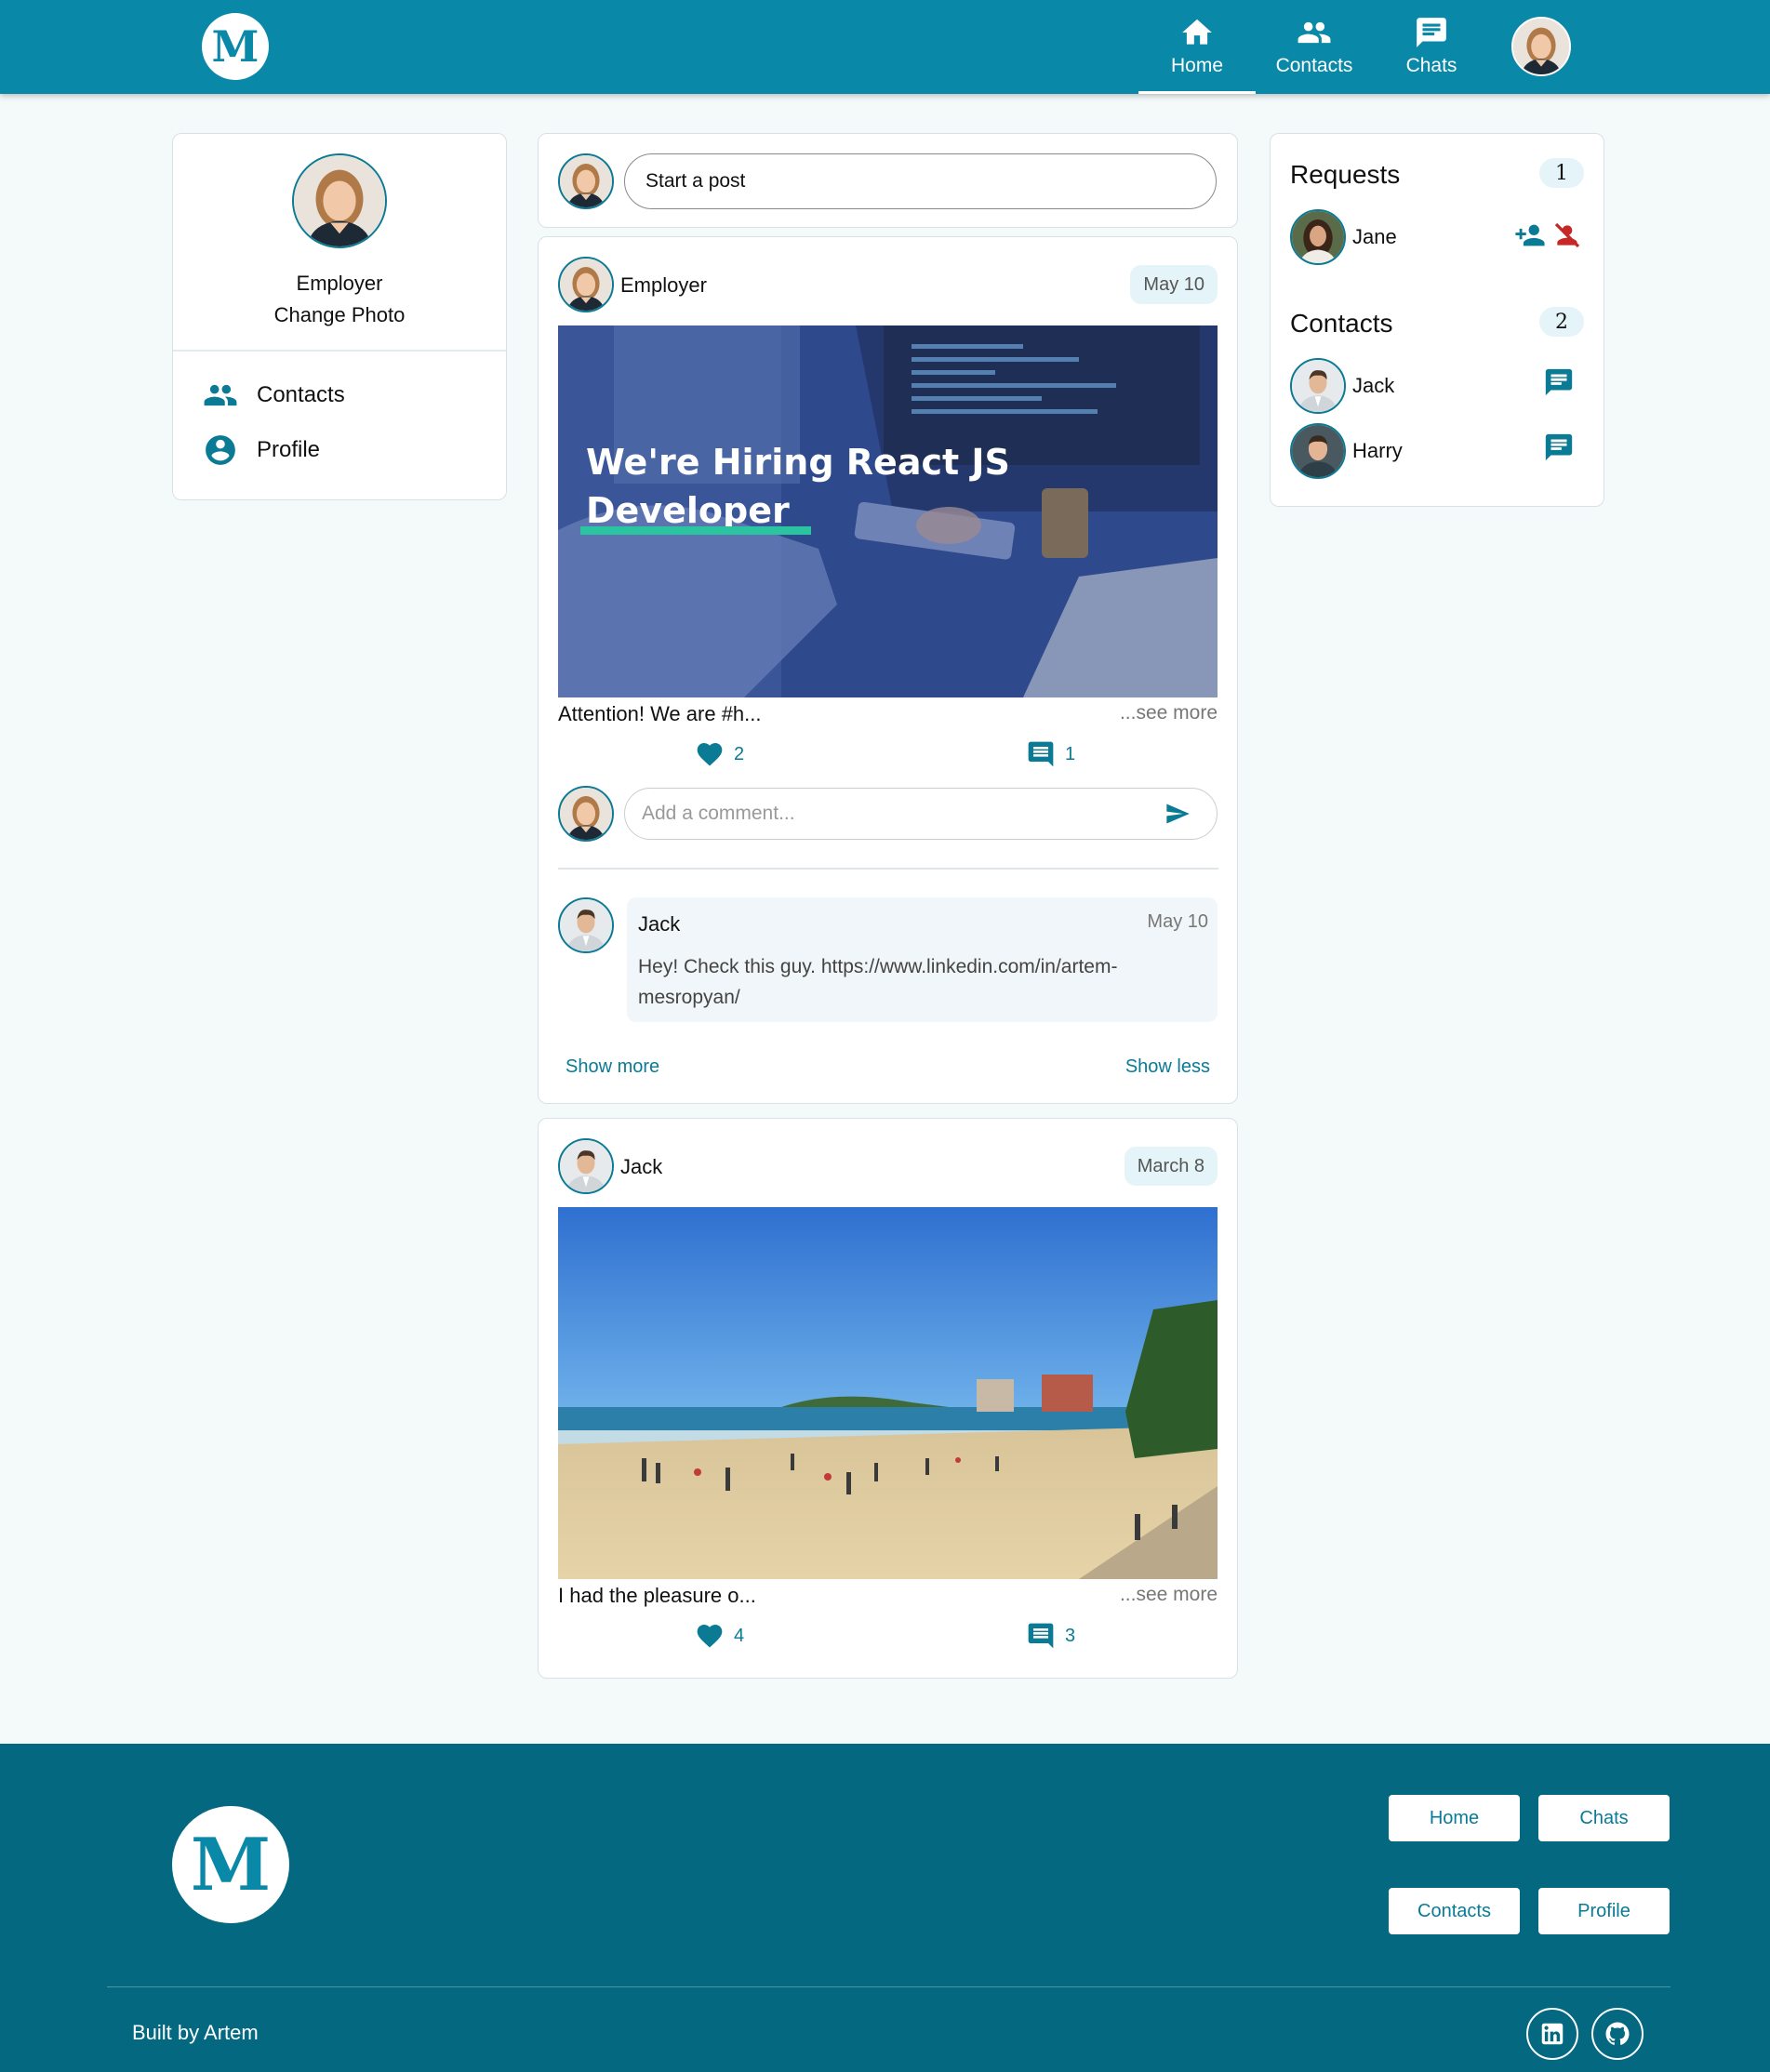 The height and width of the screenshot is (2072, 1770). What do you see at coordinates (1341, 323) in the screenshot?
I see `contacts-title: Contacts` at bounding box center [1341, 323].